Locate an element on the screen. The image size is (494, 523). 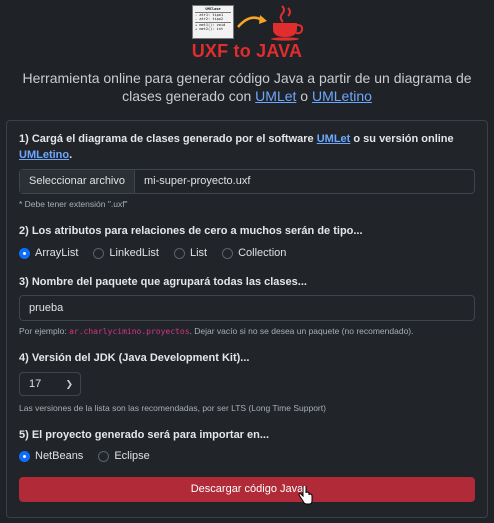
step1-umletino-link: UMLetino is located at coordinates (44, 155).